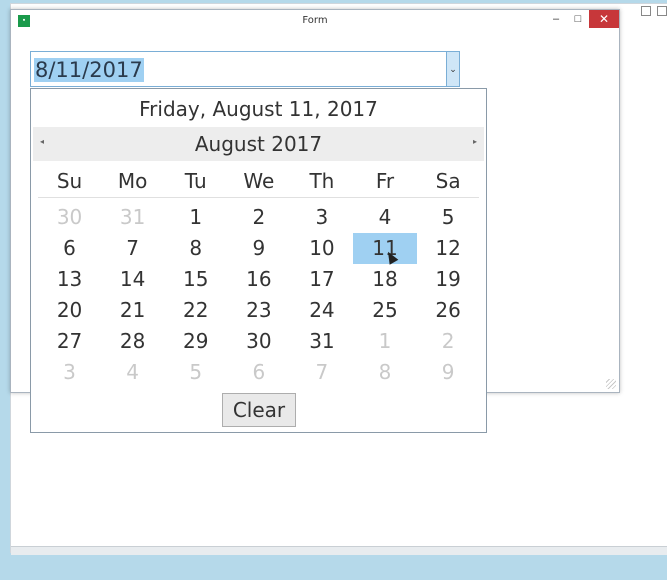 The image size is (667, 580). I want to click on title-bar: ▪ Form – □ ✕, so click(315, 21).